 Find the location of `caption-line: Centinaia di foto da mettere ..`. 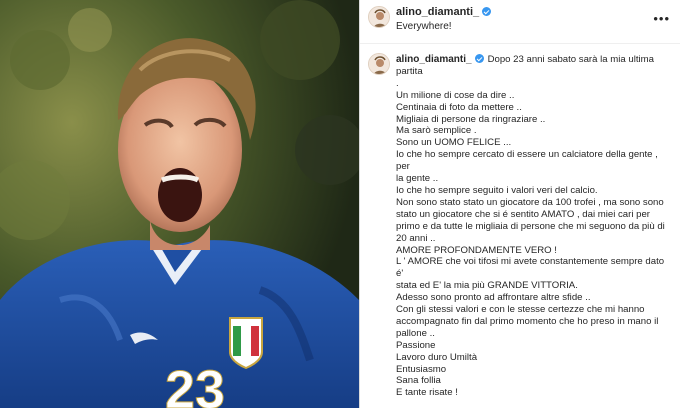

caption-line: Centinaia di foto da mettere .. is located at coordinates (459, 107).